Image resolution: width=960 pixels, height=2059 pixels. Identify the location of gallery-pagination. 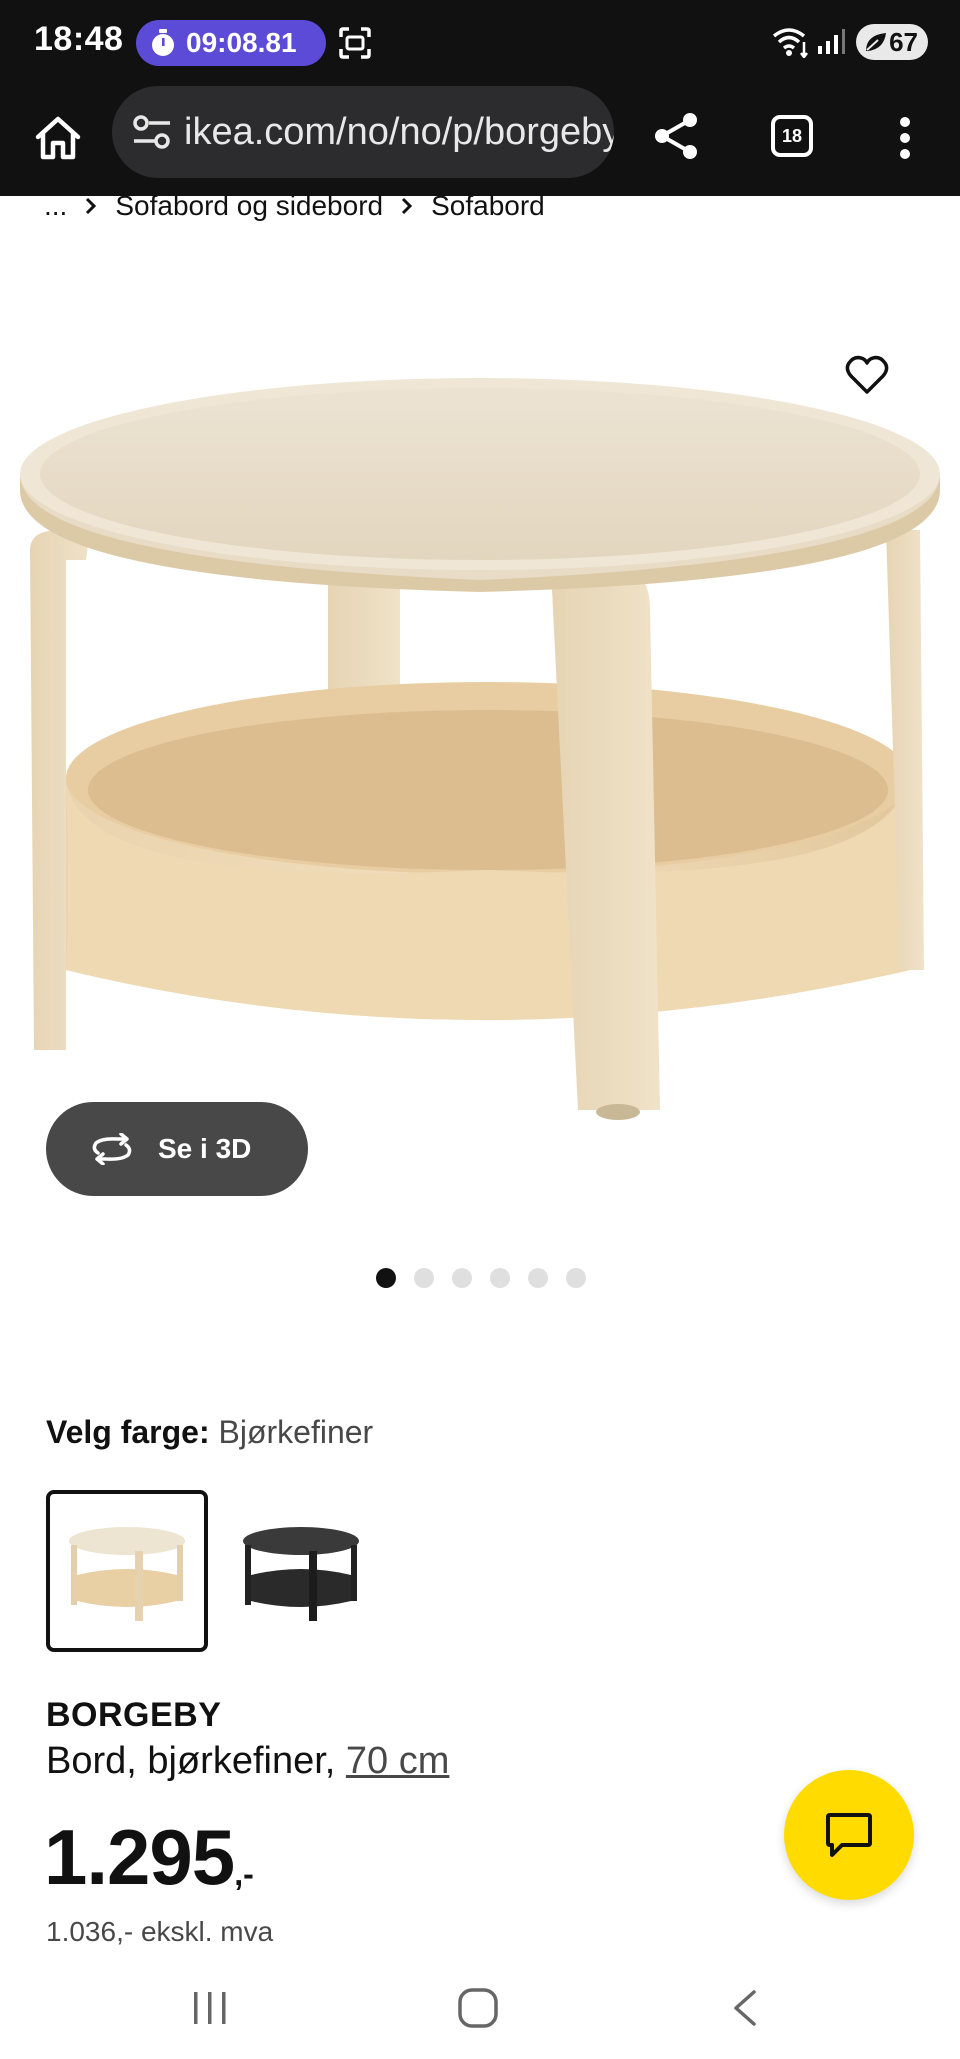
(481, 1278).